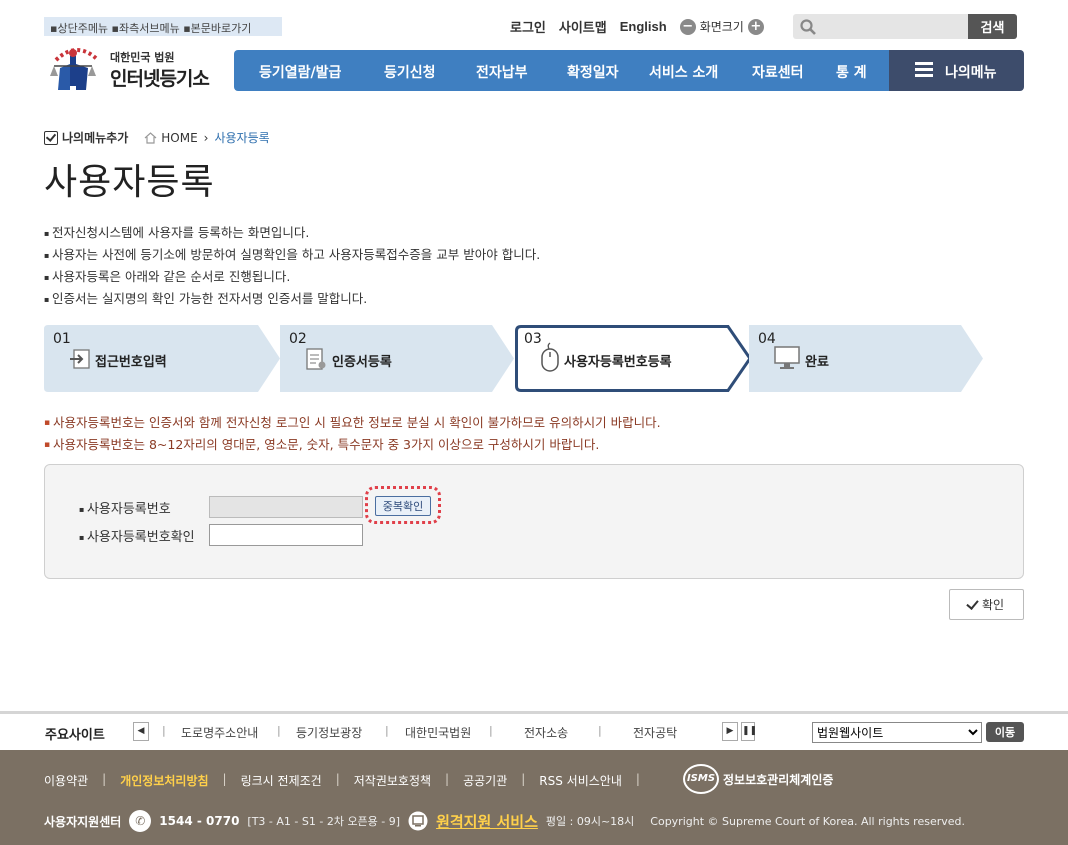  Describe the element at coordinates (75, 69) in the screenshot. I see `court-emblem-icon` at that location.